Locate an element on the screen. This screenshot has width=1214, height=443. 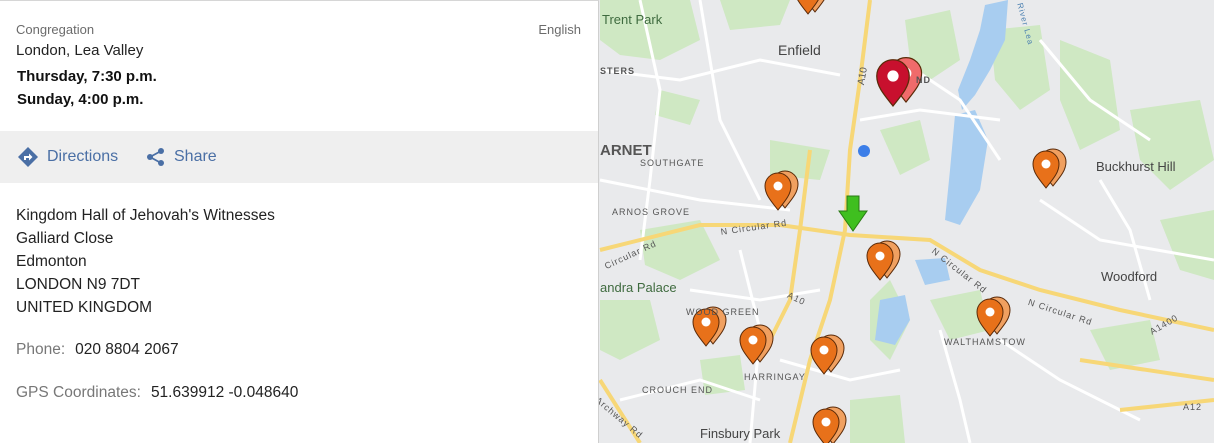
phone-row: Phone: 020 8804 2067 is located at coordinates (97, 350).